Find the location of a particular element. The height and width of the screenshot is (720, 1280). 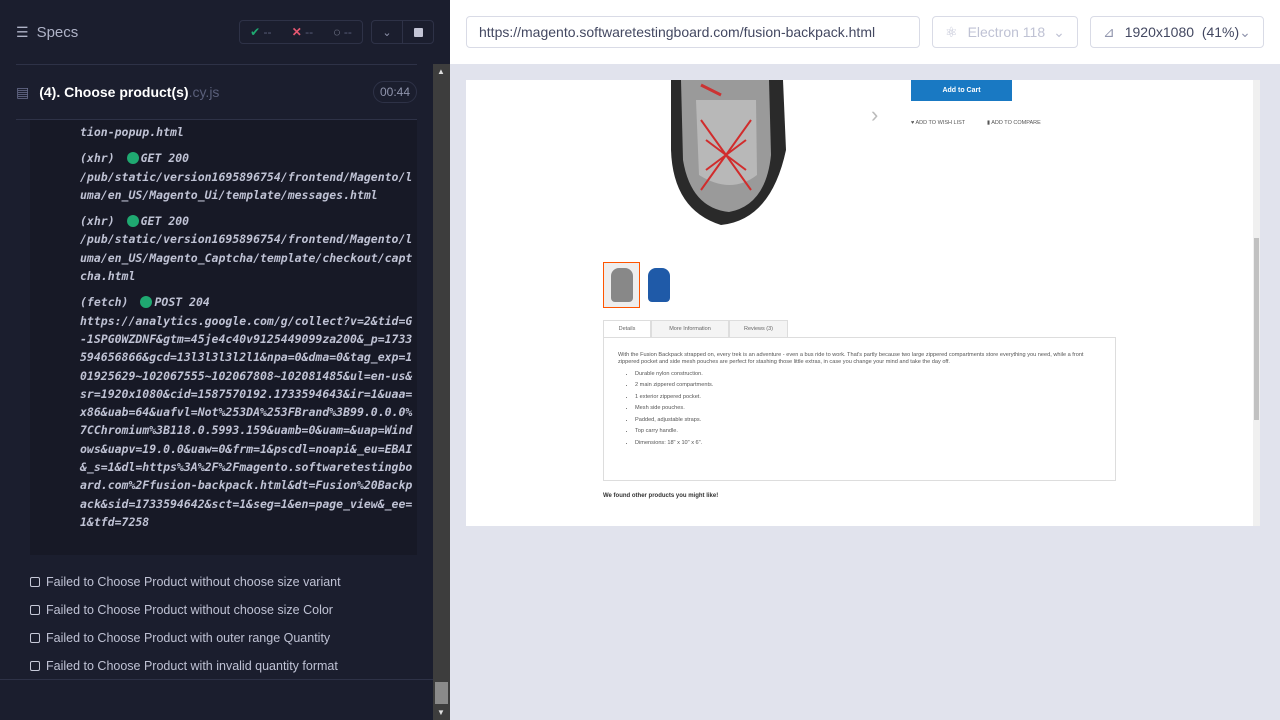

passed-count: -- is located at coordinates (267, 32).